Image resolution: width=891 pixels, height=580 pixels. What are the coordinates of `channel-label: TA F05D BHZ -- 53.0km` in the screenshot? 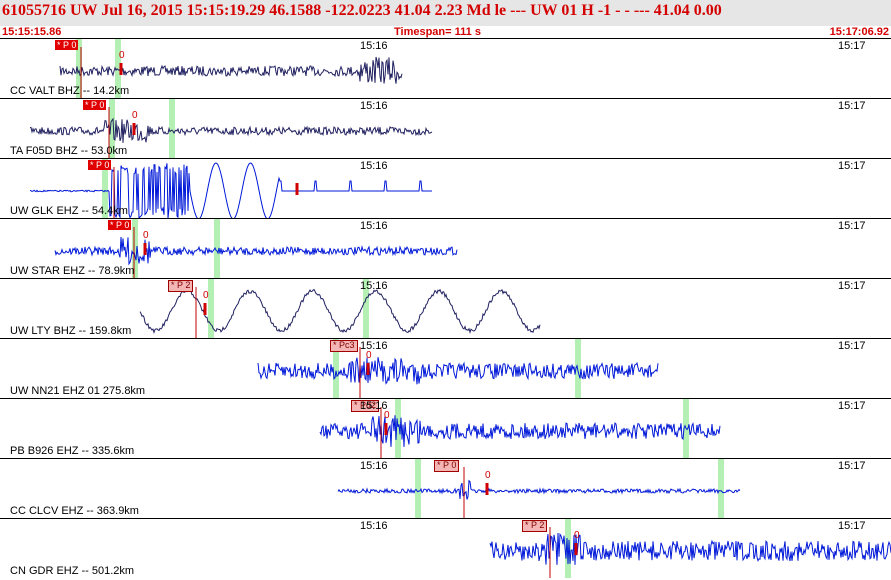 It's located at (69, 151).